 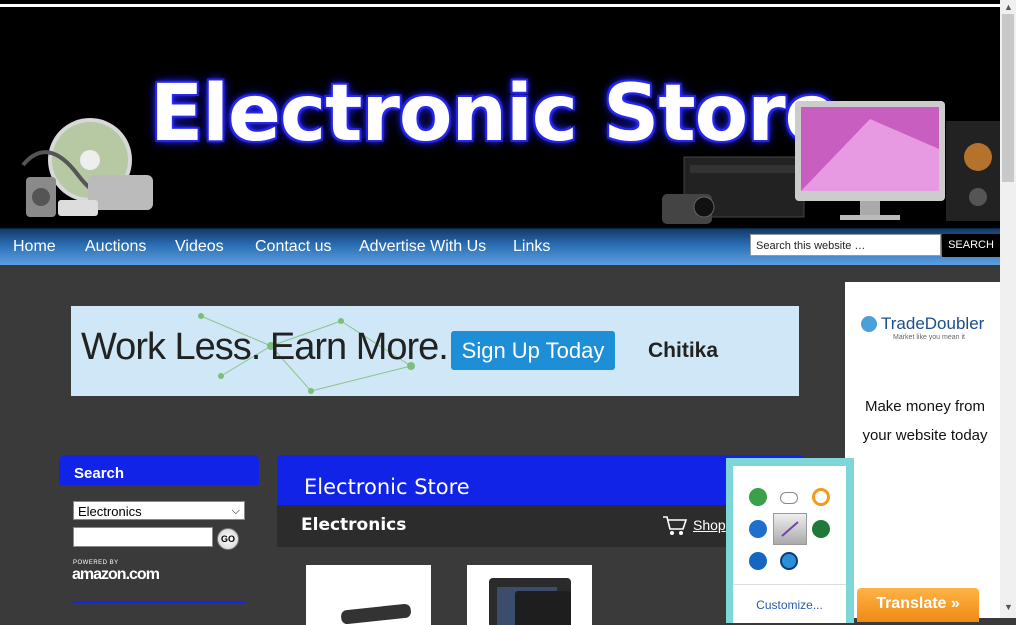 What do you see at coordinates (293, 247) in the screenshot?
I see `nav-contact-us: Contact us` at bounding box center [293, 247].